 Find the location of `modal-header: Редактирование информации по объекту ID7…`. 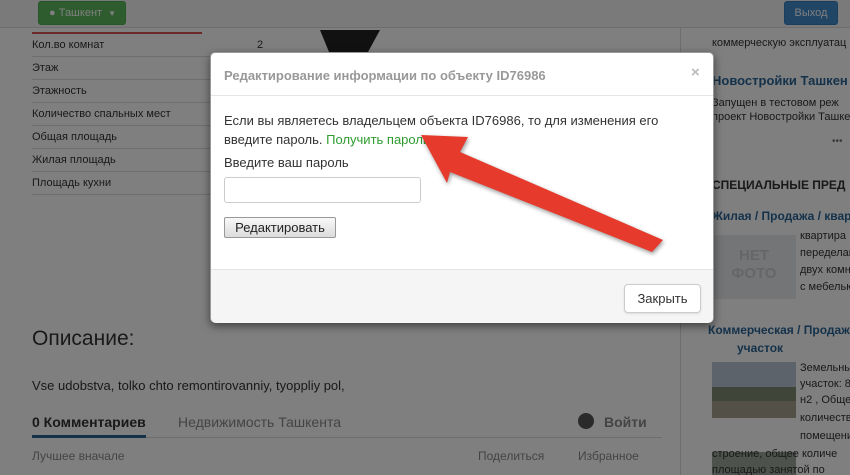

modal-header: Редактирование информации по объекту ID7… is located at coordinates (462, 74).